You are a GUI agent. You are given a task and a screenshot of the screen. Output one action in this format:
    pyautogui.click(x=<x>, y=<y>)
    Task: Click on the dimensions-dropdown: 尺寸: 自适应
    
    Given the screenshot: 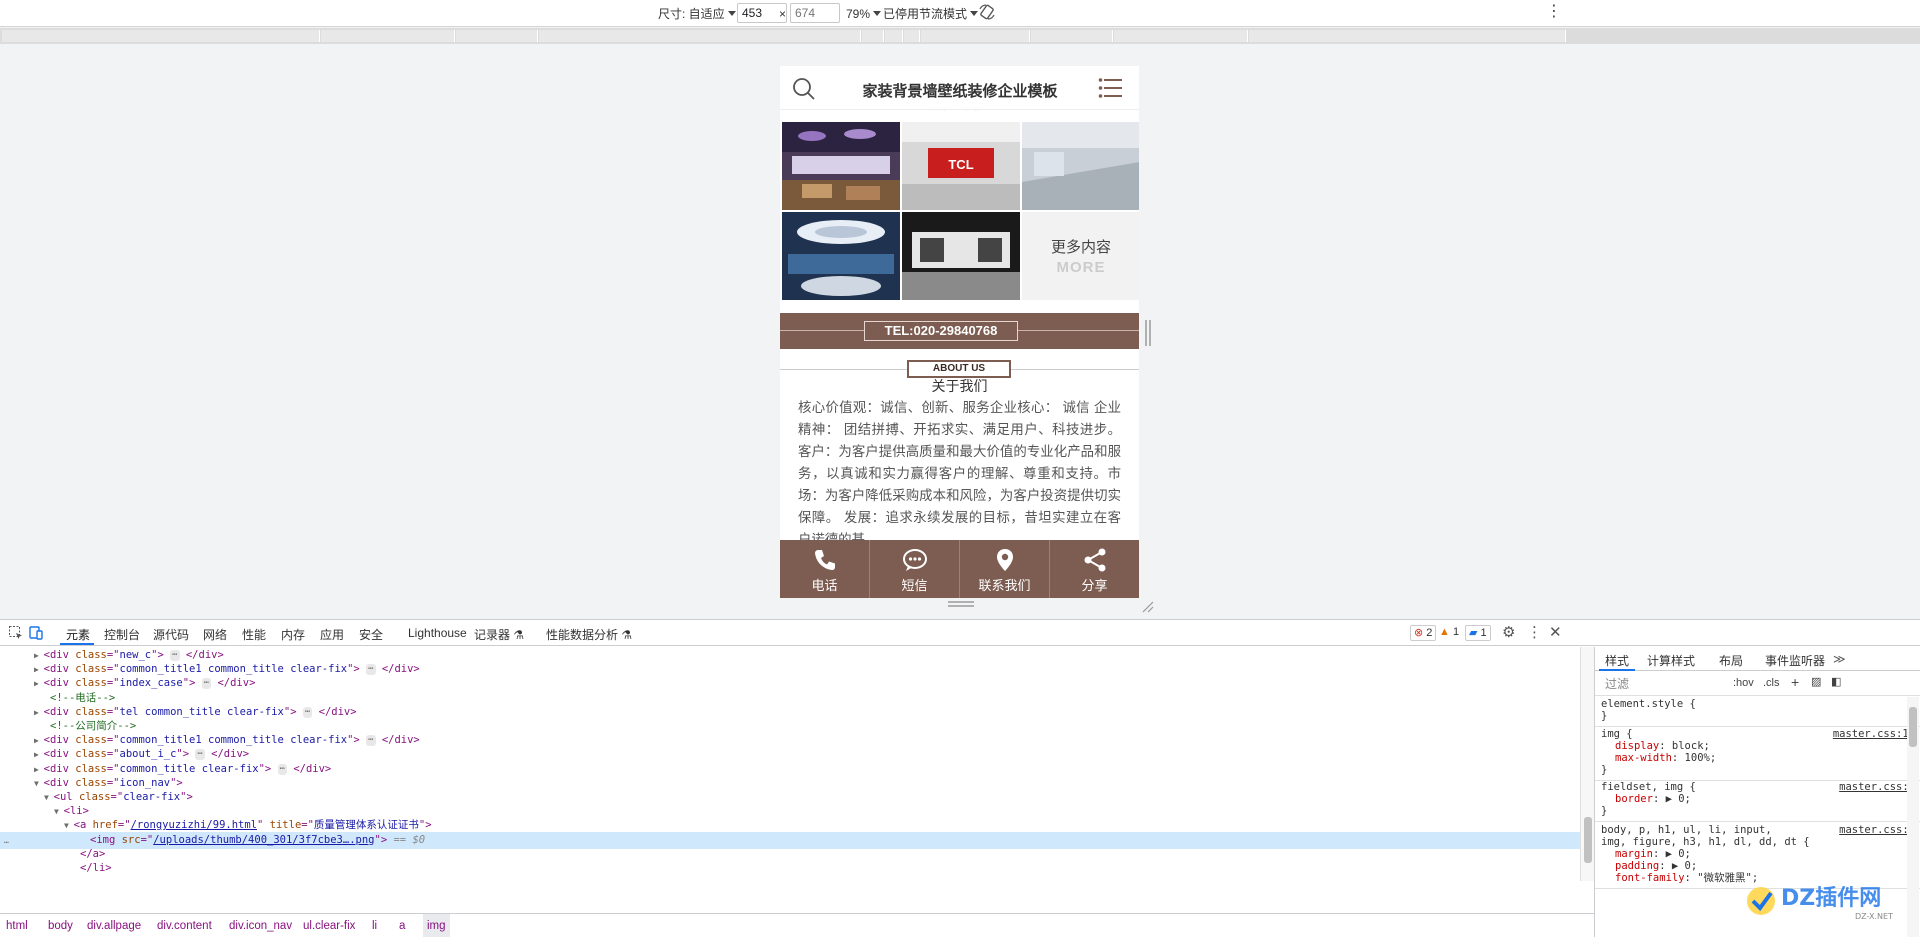 What is the action you would take?
    pyautogui.click(x=697, y=14)
    